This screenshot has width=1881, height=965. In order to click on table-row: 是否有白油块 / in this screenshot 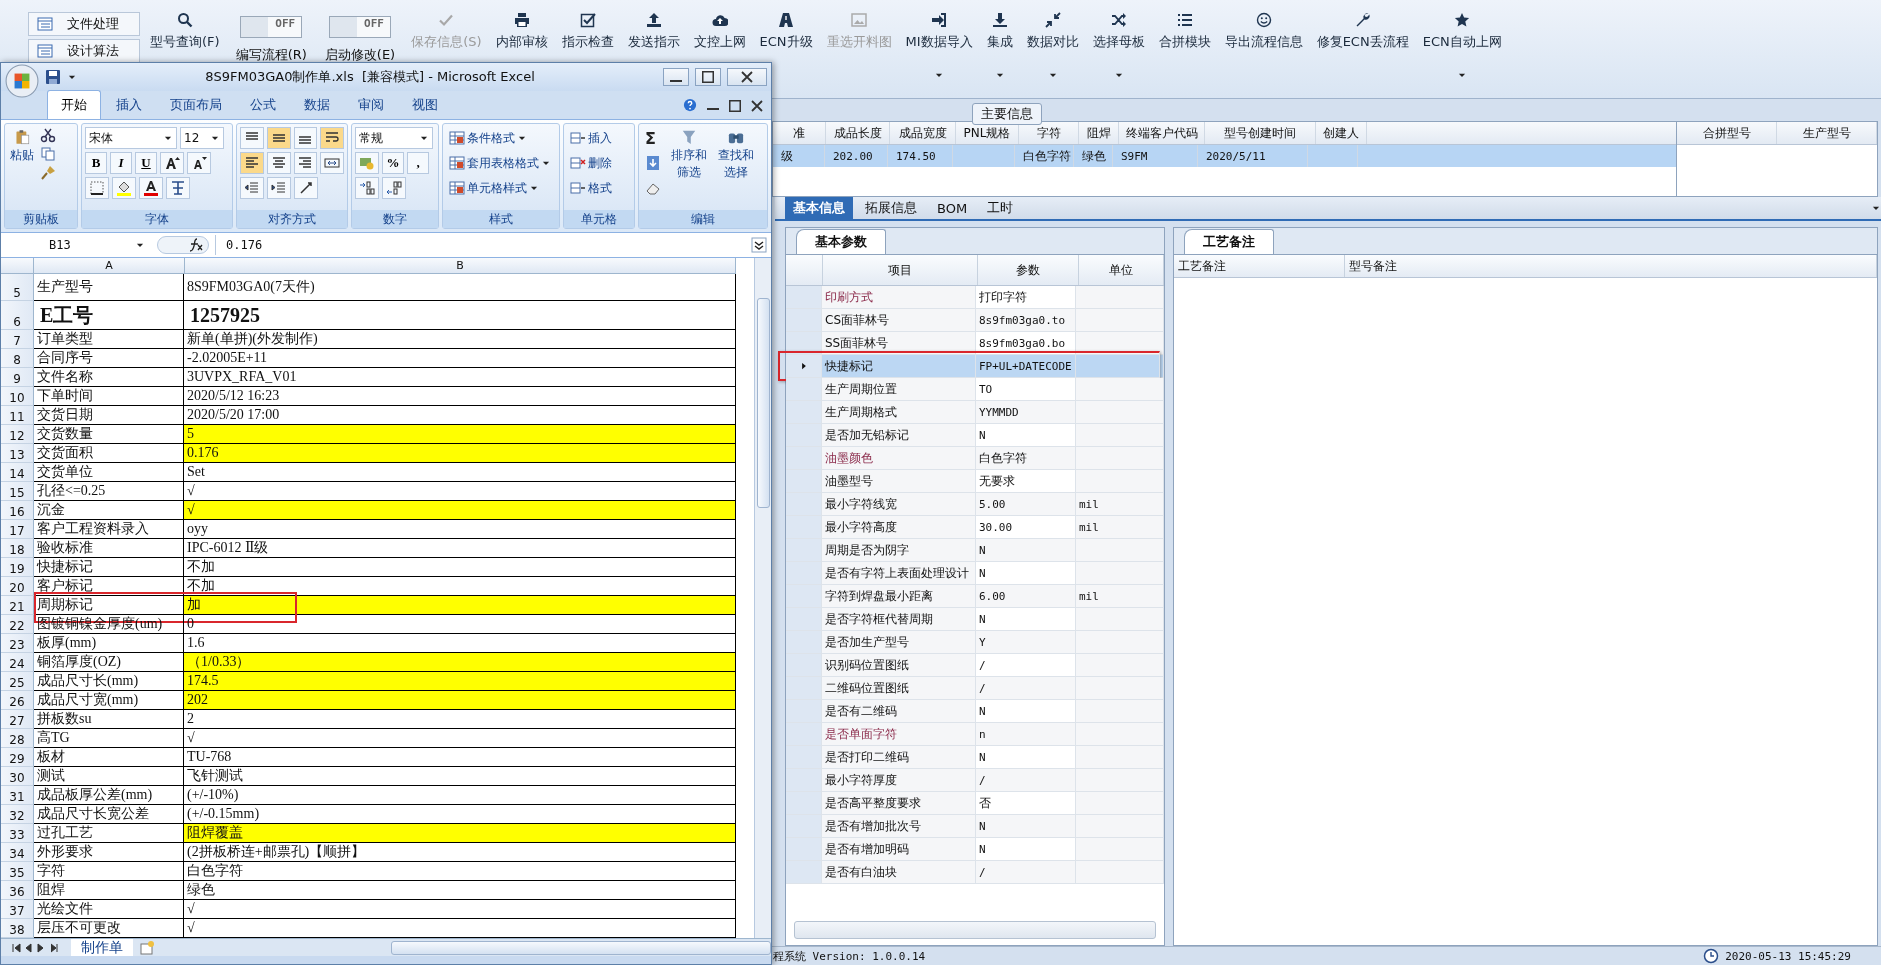, I will do `click(975, 872)`.